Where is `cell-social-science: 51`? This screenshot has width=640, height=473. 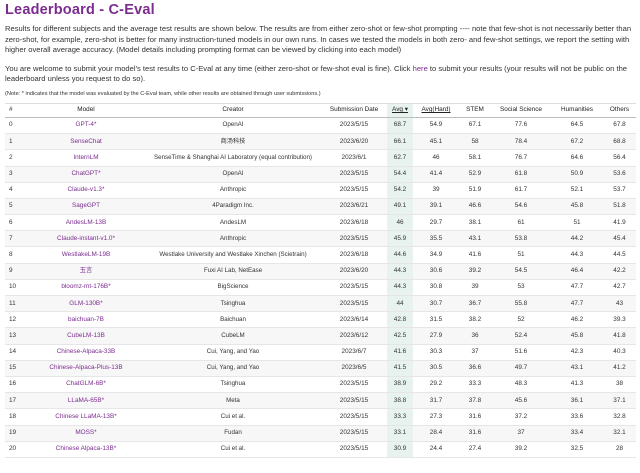
cell-social-science: 51 is located at coordinates (521, 255).